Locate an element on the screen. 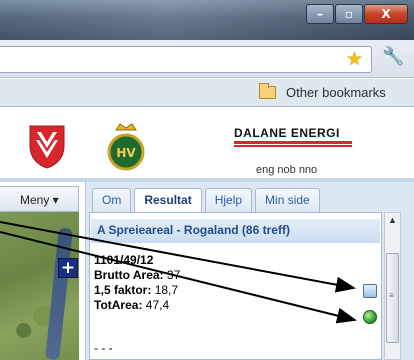 The image size is (414, 360). bookmark-star-icon: ★ is located at coordinates (354, 60).